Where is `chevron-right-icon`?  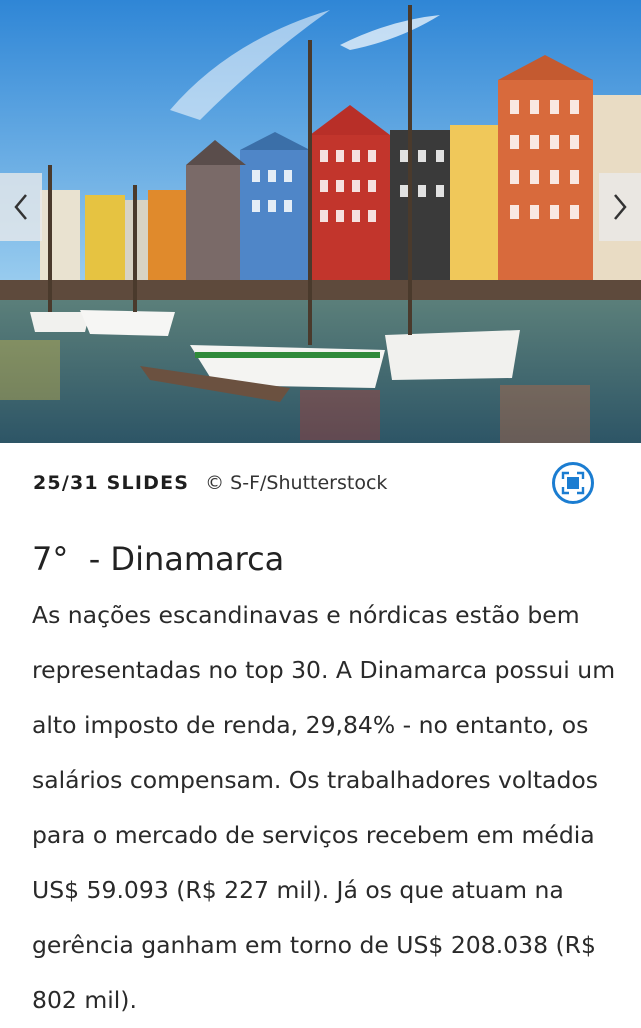 chevron-right-icon is located at coordinates (620, 207).